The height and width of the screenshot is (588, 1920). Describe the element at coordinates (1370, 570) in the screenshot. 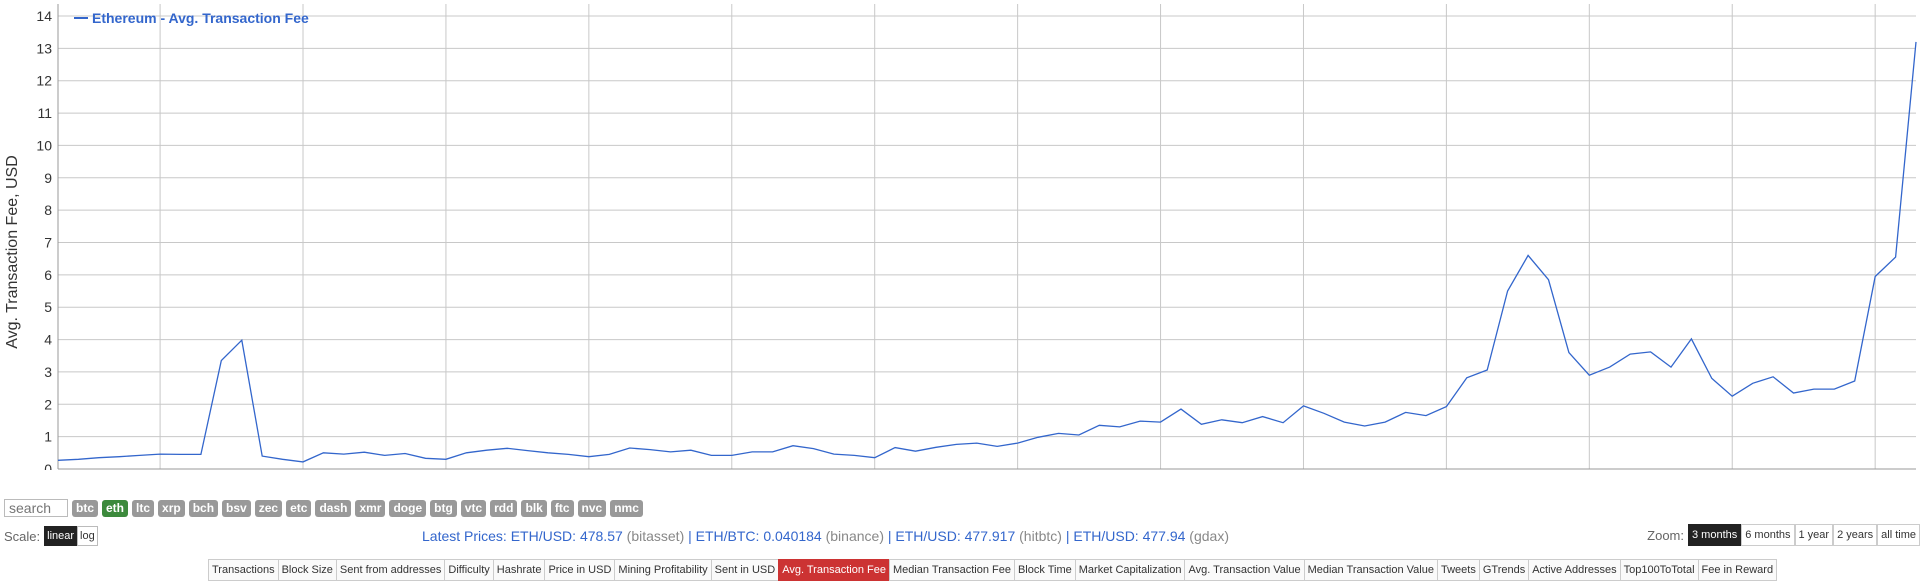

I see `metric-tab-median-transaction-value: Median Transaction Value` at that location.